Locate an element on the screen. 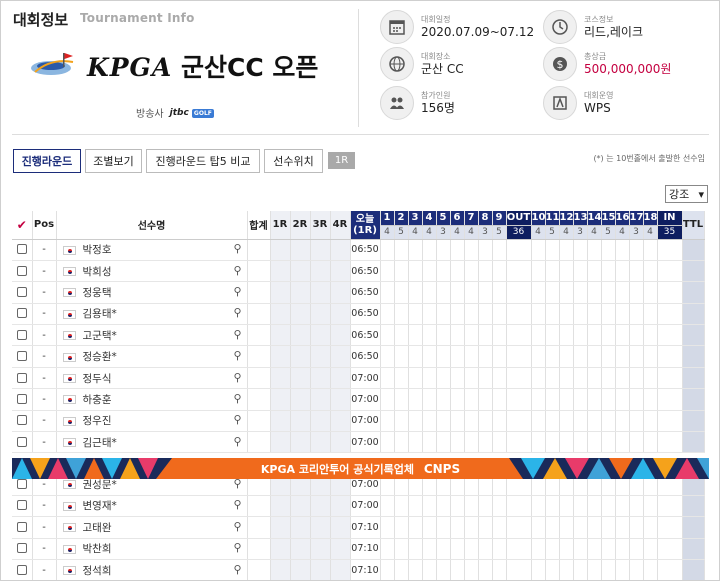 The width and height of the screenshot is (720, 581). player-name-cell: 고태완 ⚲ is located at coordinates (152, 527).